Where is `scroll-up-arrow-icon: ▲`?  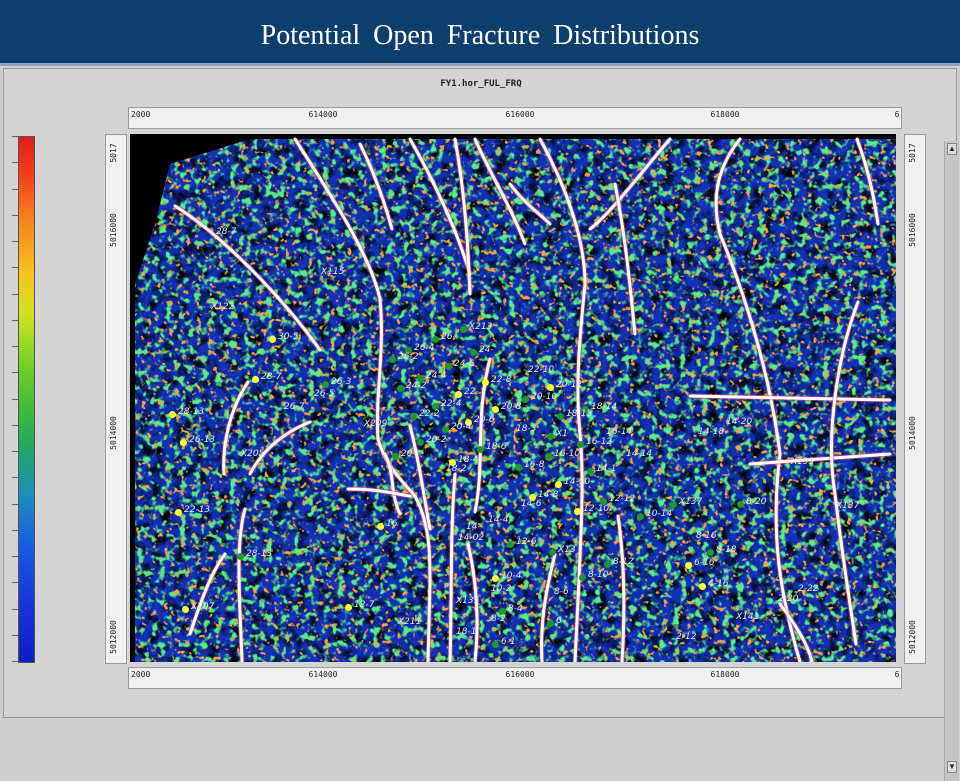 scroll-up-arrow-icon: ▲ is located at coordinates (952, 149).